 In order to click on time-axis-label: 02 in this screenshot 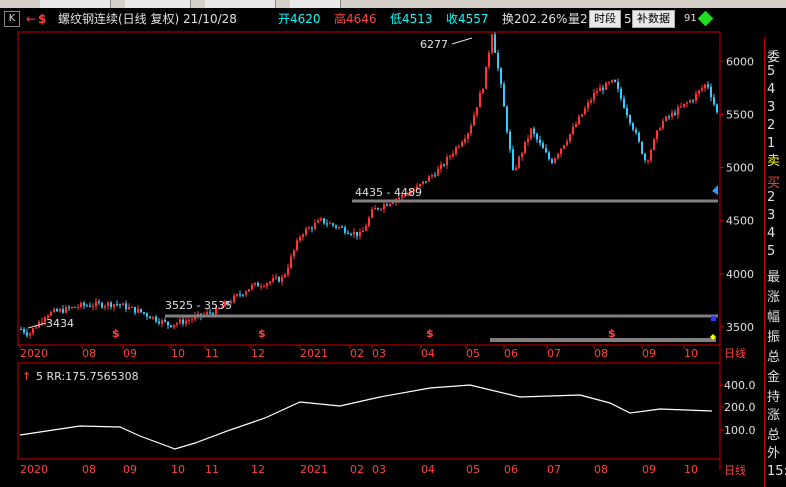, I will do `click(357, 353)`.